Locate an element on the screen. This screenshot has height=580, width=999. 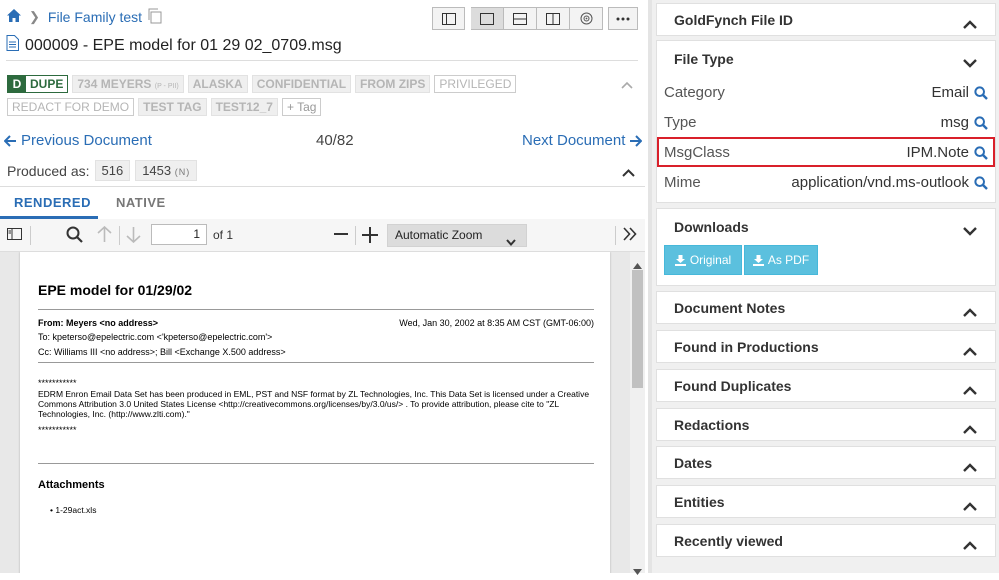
tag-from-zips: FROM ZIPS is located at coordinates (393, 84).